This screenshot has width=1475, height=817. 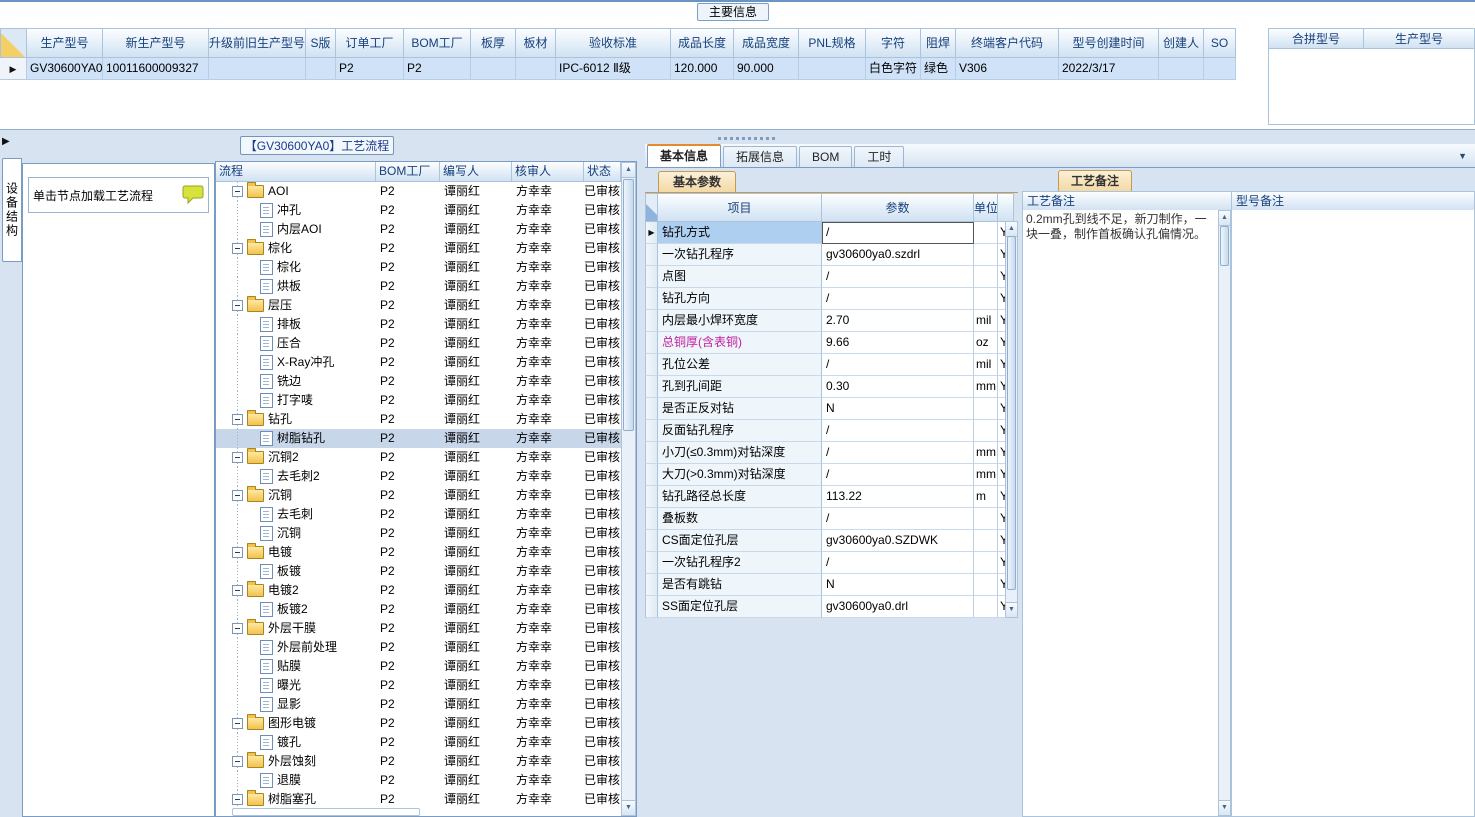 I want to click on tree-row: 沉铜 P2 谭丽红 方幸幸 已审核, so click(x=418, y=533).